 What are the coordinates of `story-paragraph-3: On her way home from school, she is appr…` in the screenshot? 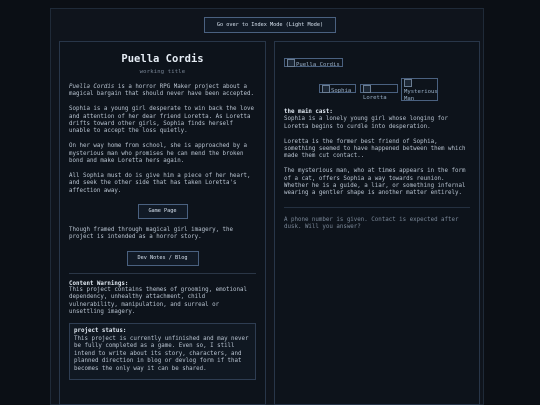 It's located at (158, 154).